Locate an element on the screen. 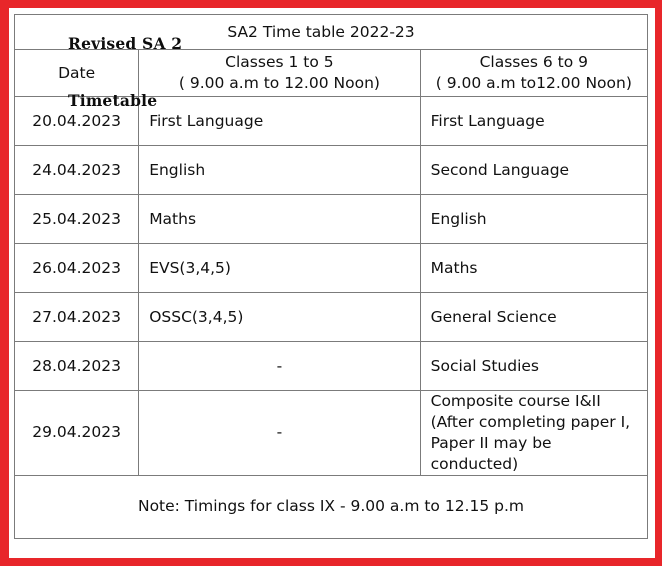 This screenshot has width=662, height=566. red-border-right is located at coordinates (658, 283).